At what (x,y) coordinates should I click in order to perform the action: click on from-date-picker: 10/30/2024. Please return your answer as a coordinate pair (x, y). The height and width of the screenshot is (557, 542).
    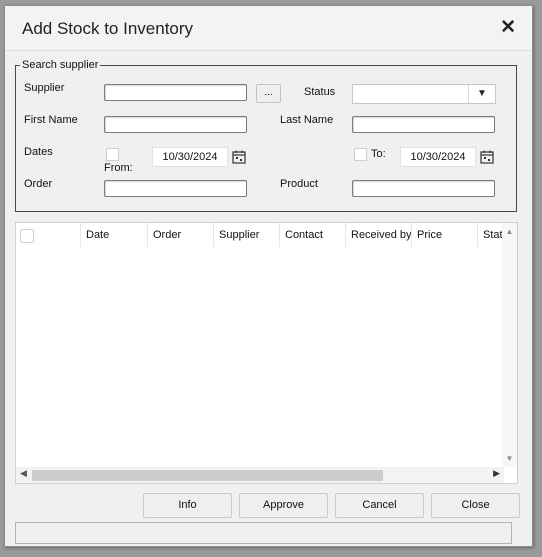
    Looking at the image, I should click on (190, 157).